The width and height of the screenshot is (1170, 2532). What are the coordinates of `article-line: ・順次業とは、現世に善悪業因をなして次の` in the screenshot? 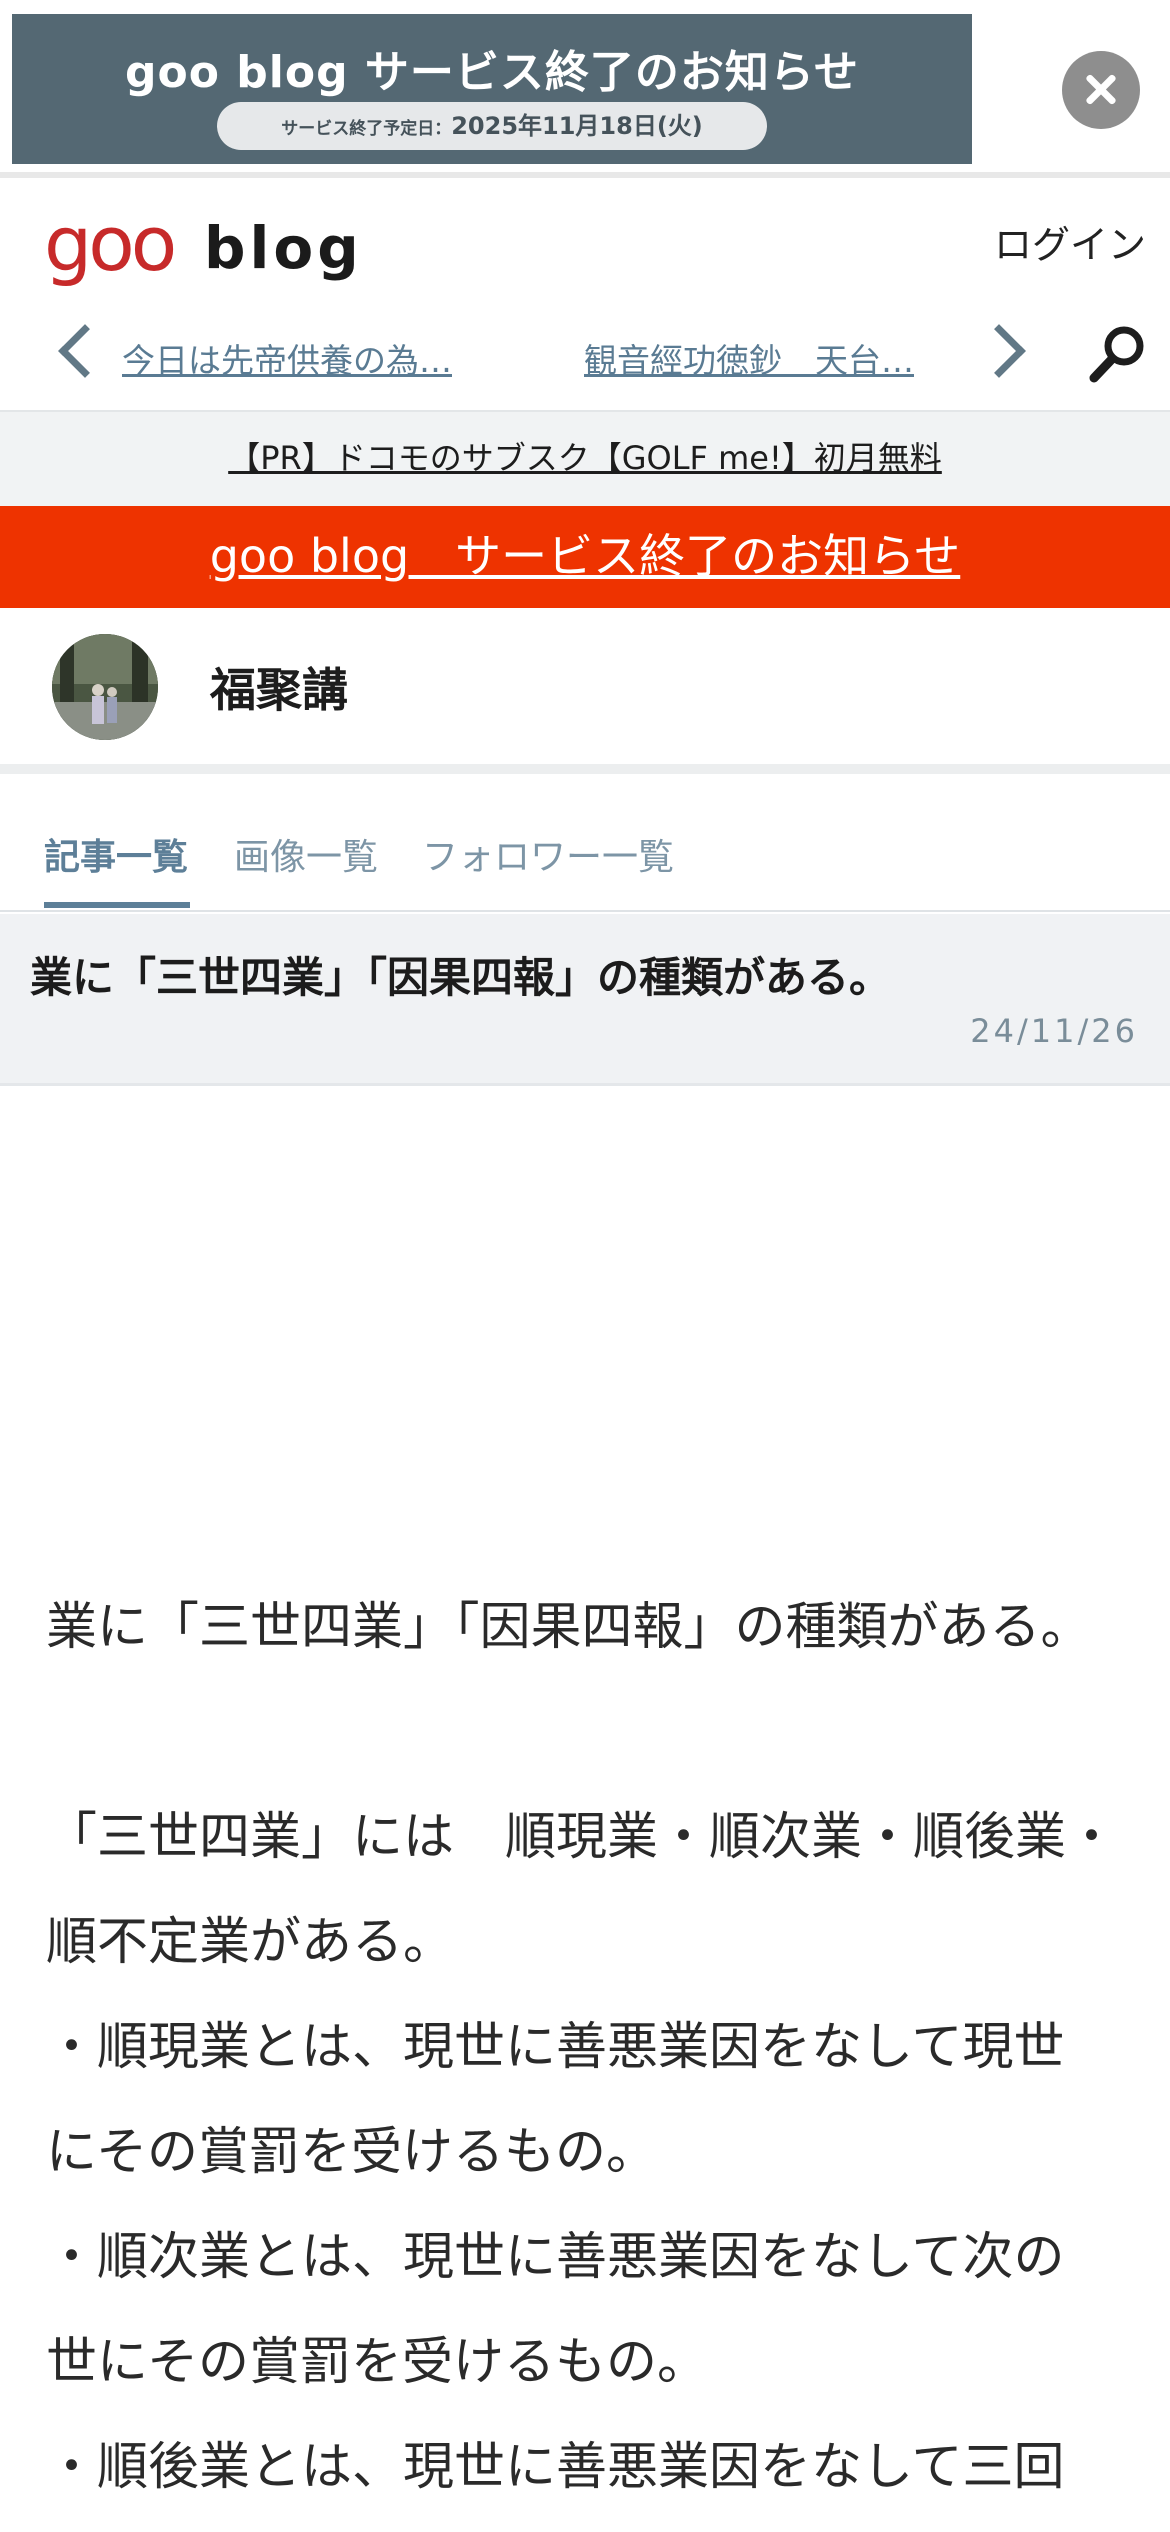 It's located at (555, 2257).